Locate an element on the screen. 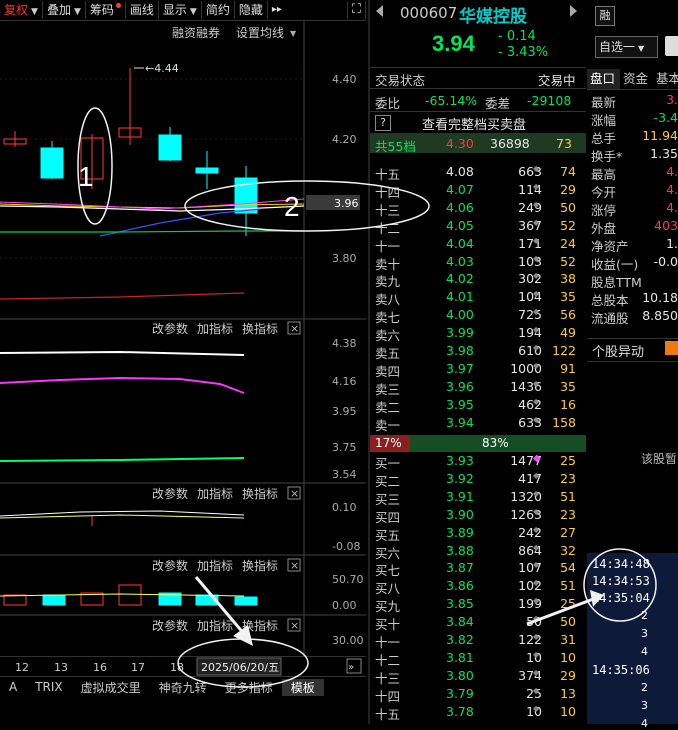  add-watch-button is located at coordinates (671, 46).